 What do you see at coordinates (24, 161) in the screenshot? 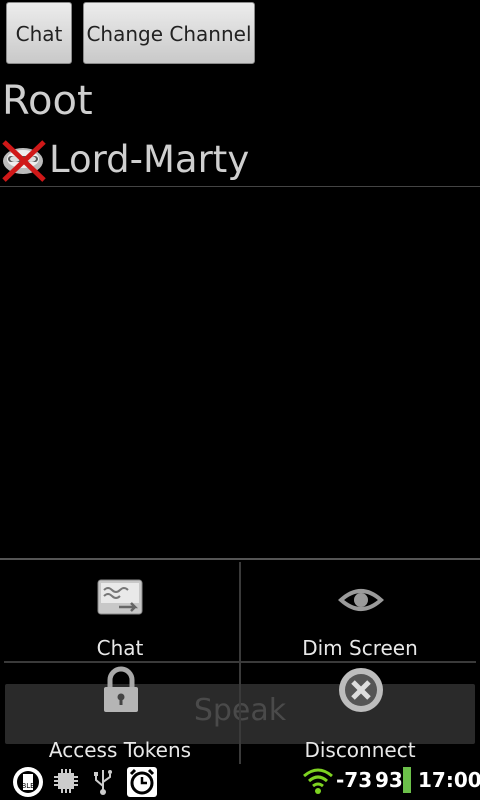
I see `muted-deafened-icon` at bounding box center [24, 161].